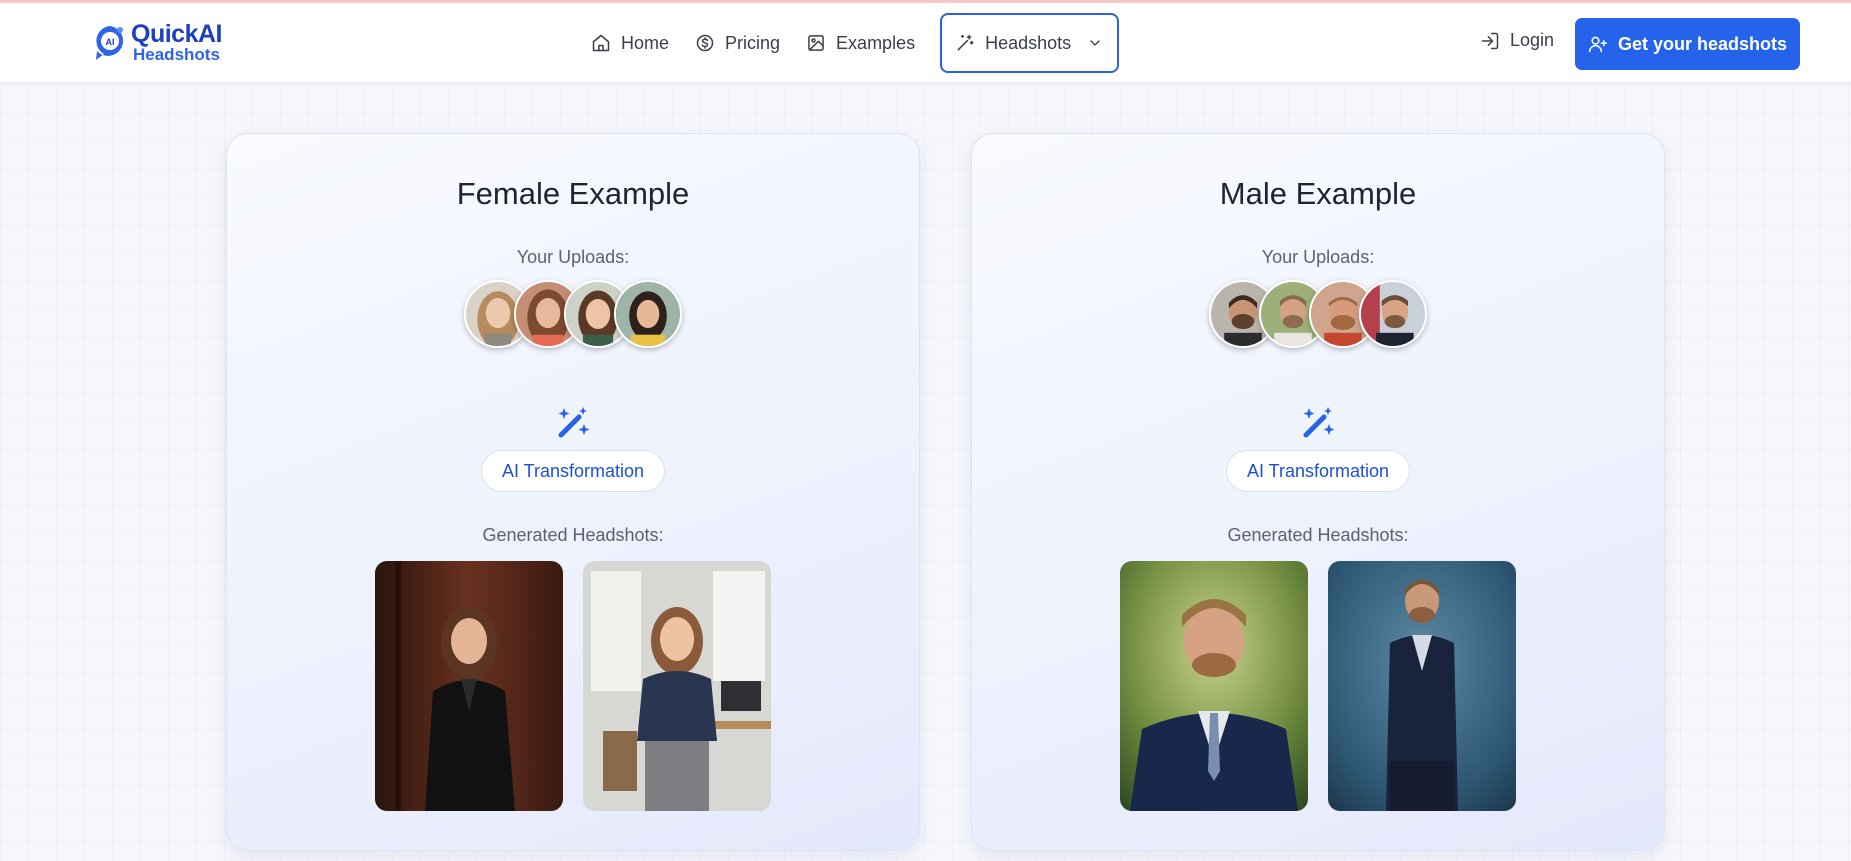 This screenshot has width=1851, height=861. I want to click on nav-home-label: Home, so click(645, 42).